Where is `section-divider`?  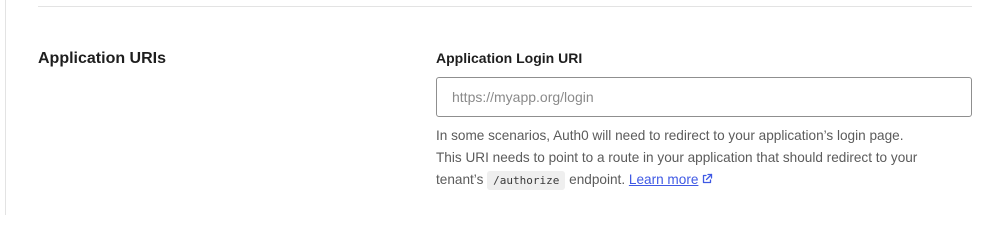 section-divider is located at coordinates (505, 6).